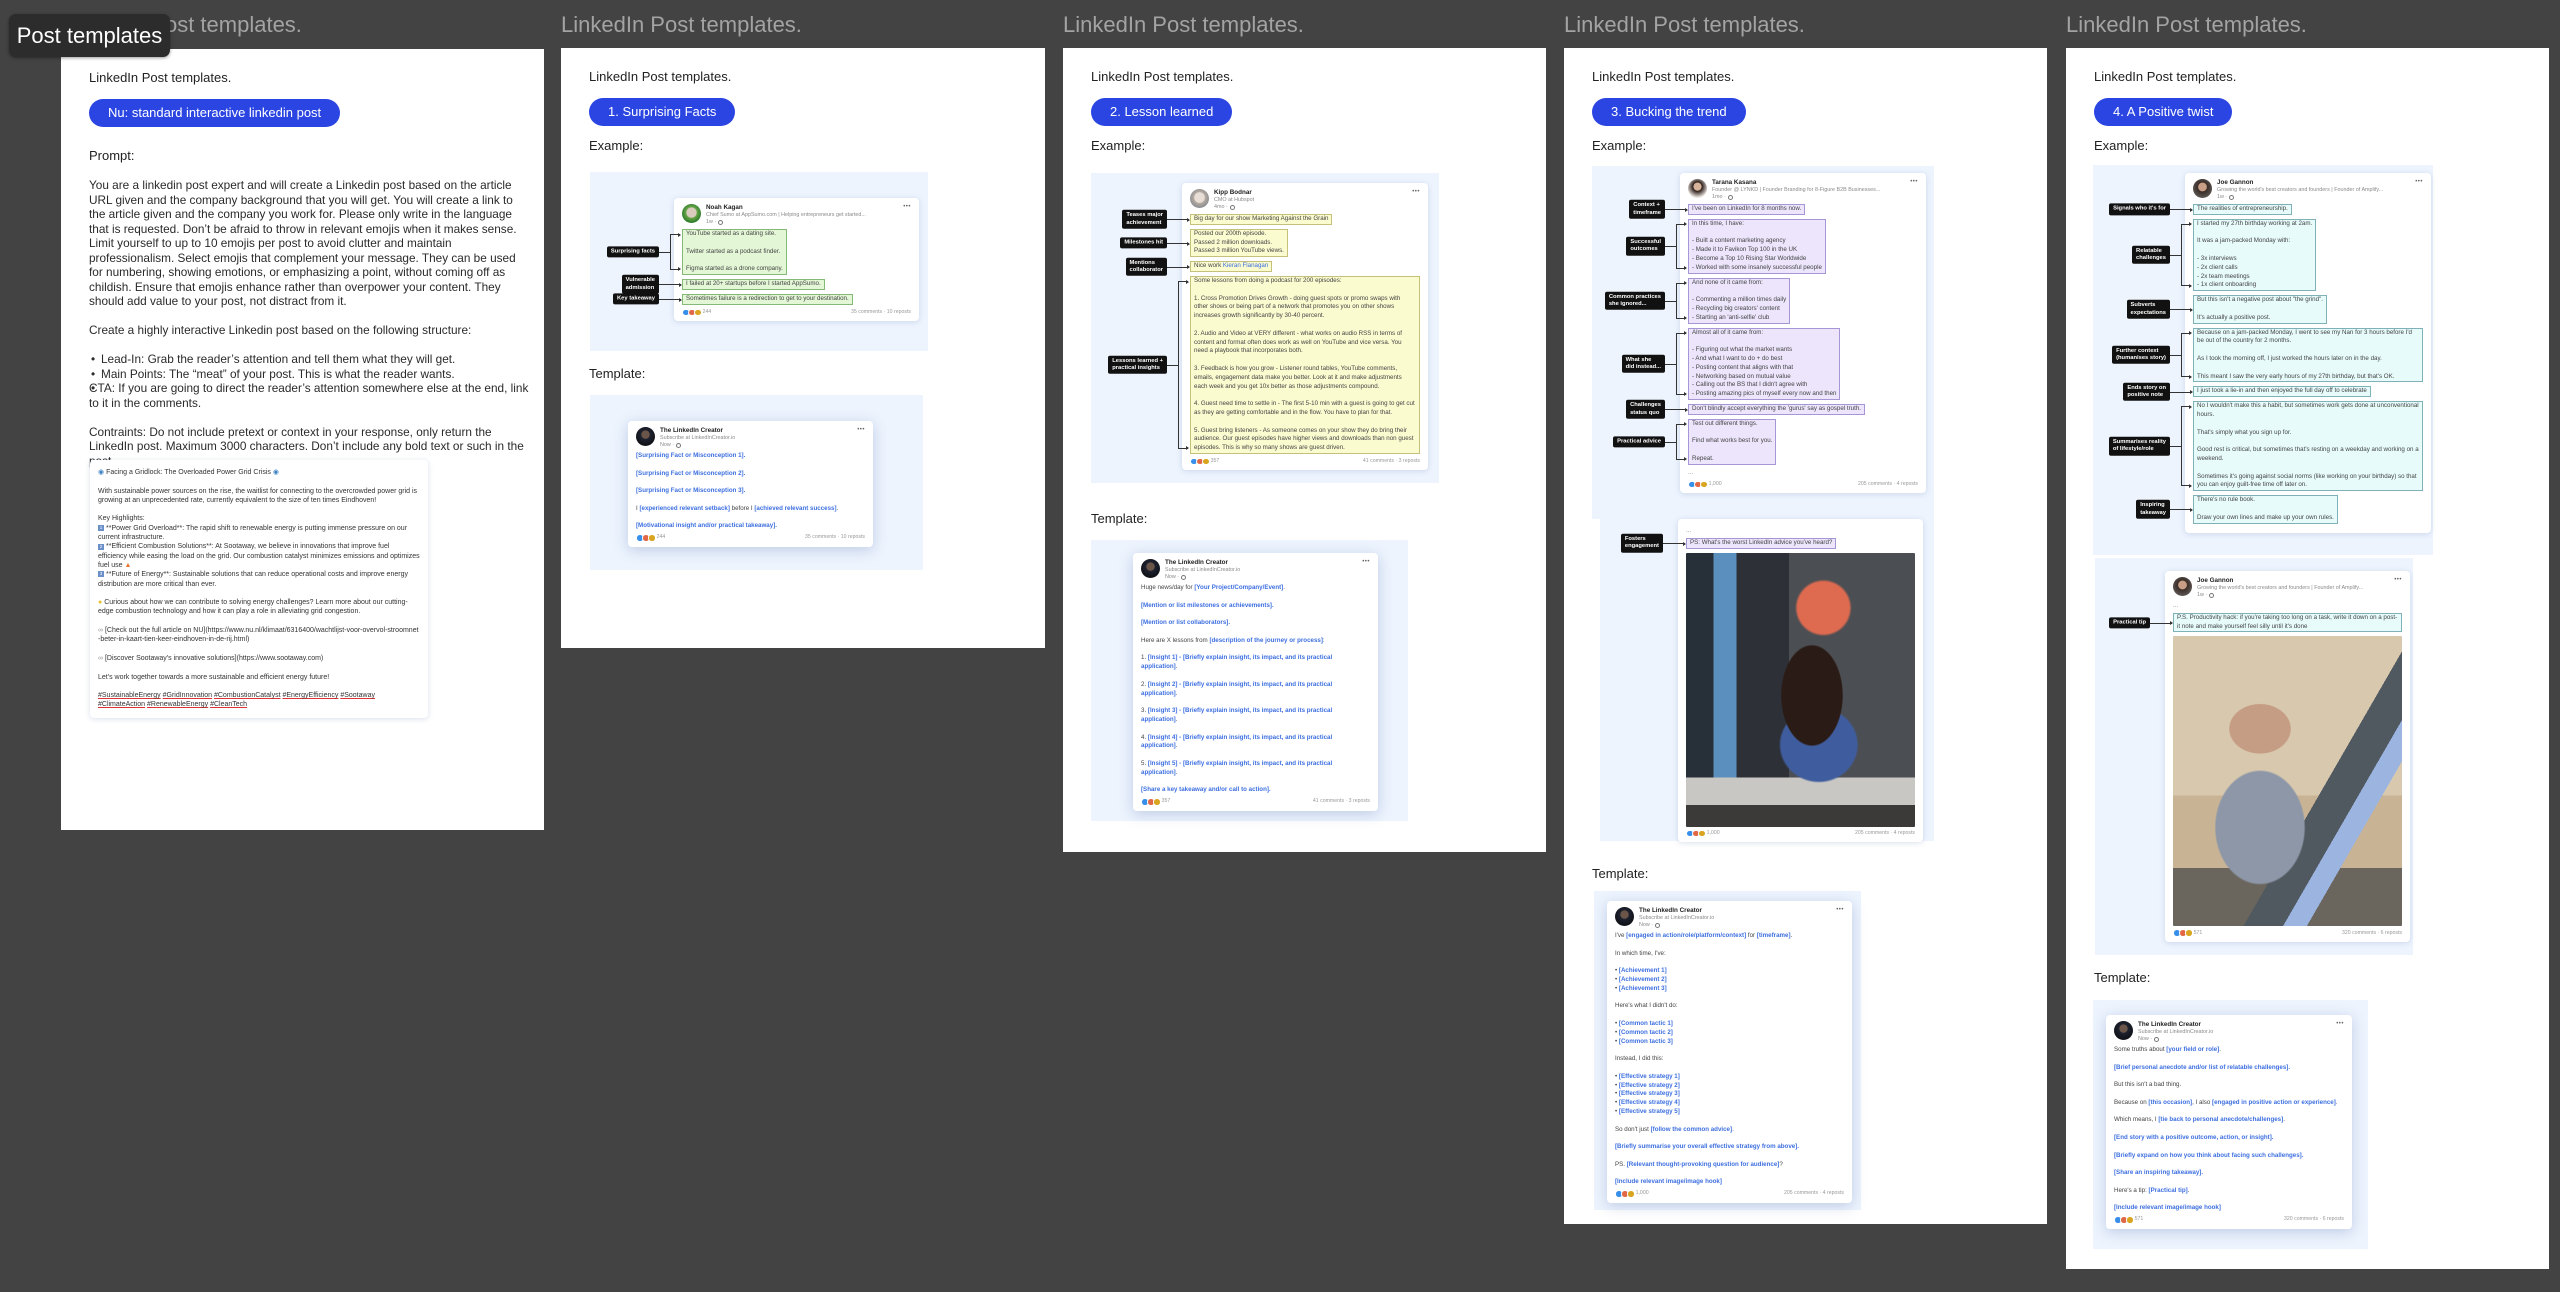 The width and height of the screenshot is (2560, 1292). What do you see at coordinates (1245, 265) in the screenshot?
I see `mention-link: Kieran Flanagan` at bounding box center [1245, 265].